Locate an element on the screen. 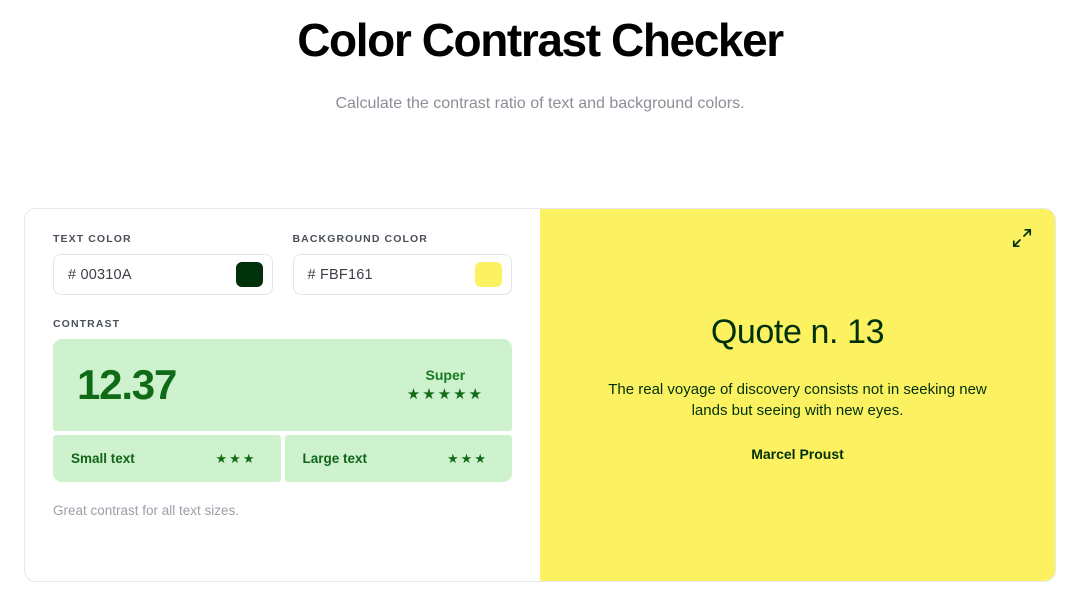 The height and width of the screenshot is (609, 1080). small-text-stars: ★★★ is located at coordinates (236, 458).